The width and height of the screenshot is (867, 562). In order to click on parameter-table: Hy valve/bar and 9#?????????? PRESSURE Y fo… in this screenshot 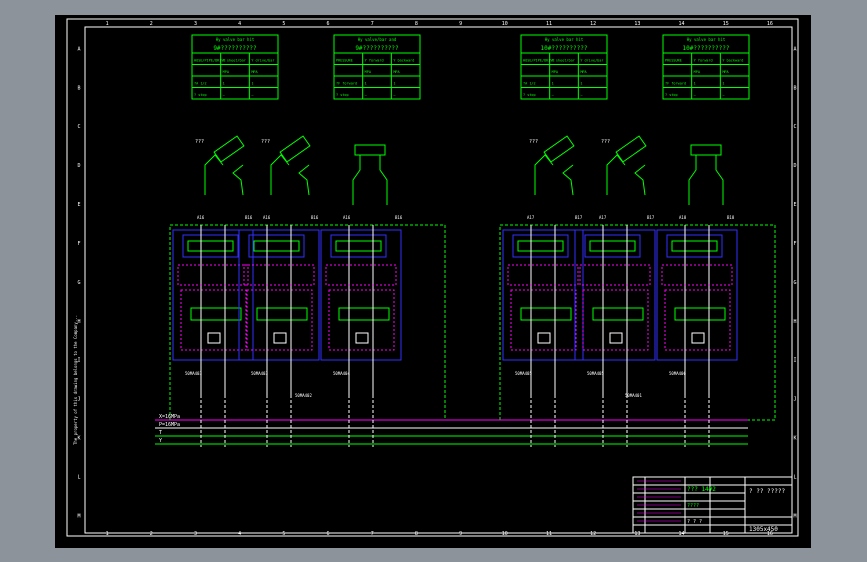, I will do `click(377, 67)`.